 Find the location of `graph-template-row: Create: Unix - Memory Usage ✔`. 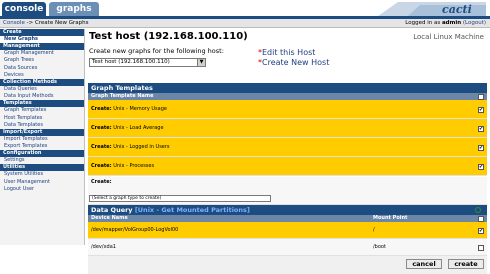

graph-template-row: Create: Unix - Memory Usage ✔ is located at coordinates (287, 109).